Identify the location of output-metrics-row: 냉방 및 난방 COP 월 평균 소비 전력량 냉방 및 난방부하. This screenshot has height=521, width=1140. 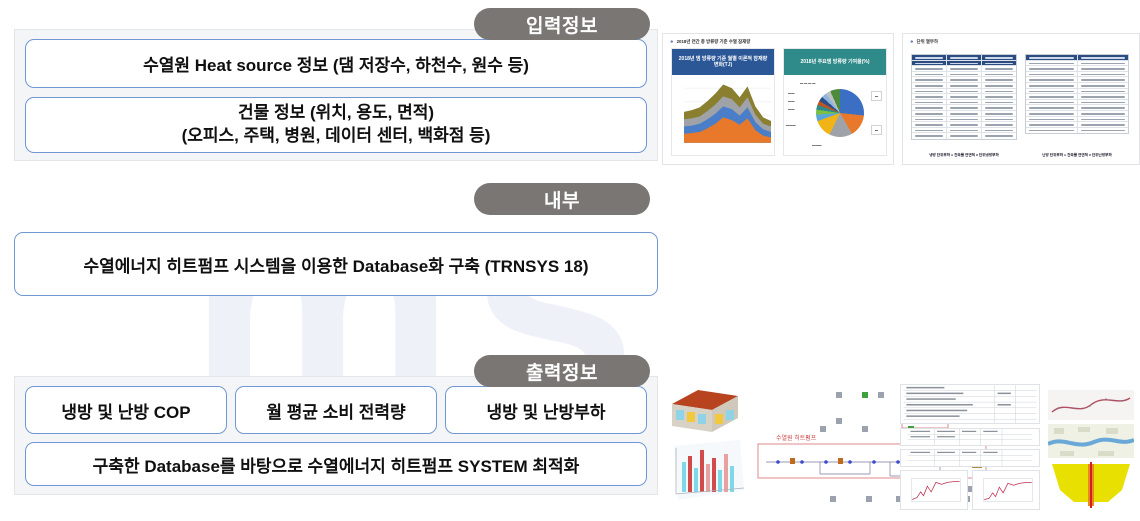
(336, 410).